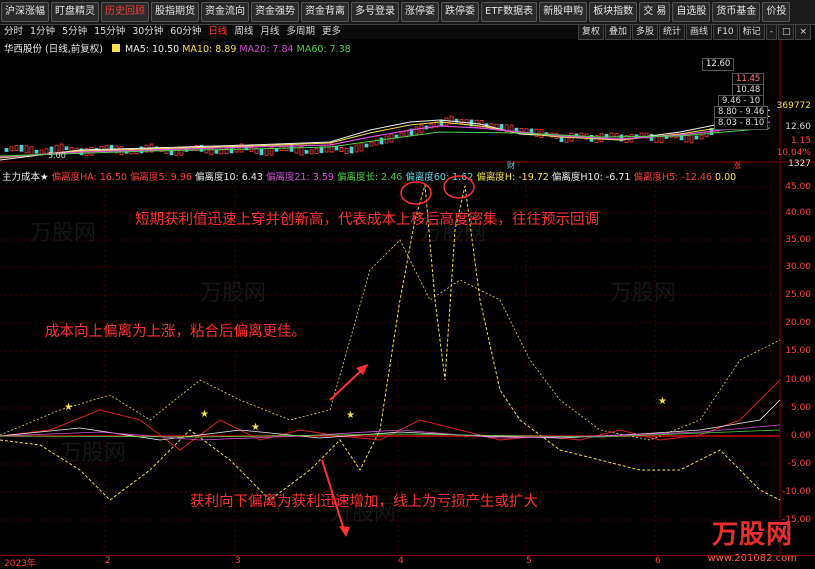  Describe the element at coordinates (798, 213) in the screenshot. I see `y-axis-label: 40.00` at that location.